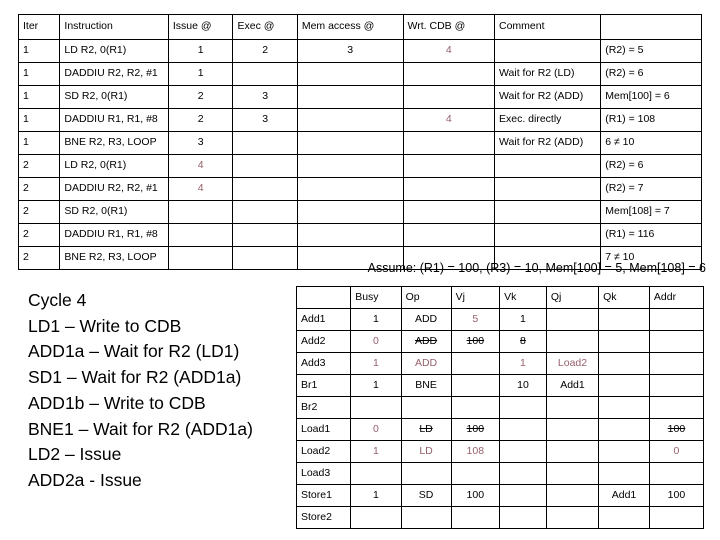 The height and width of the screenshot is (540, 720). I want to click on rs-col-header-qk: Qk, so click(624, 297).